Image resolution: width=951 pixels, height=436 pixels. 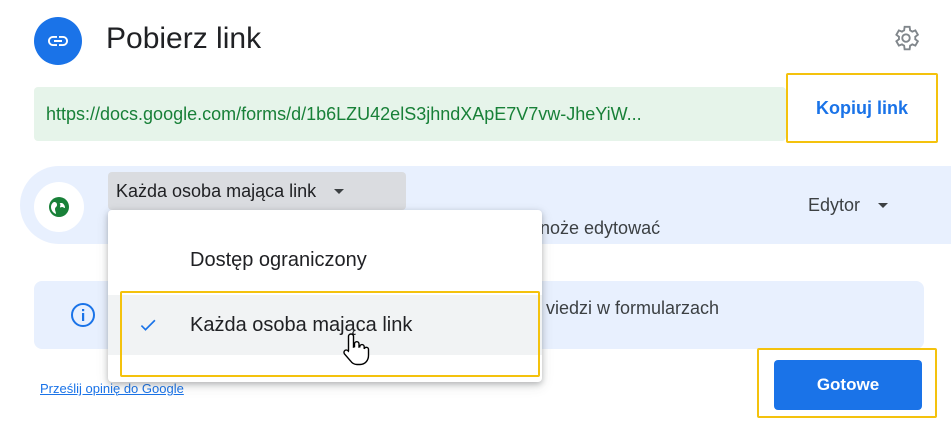 I want to click on menu-item-label: Dostęp ograniczony, so click(x=278, y=259).